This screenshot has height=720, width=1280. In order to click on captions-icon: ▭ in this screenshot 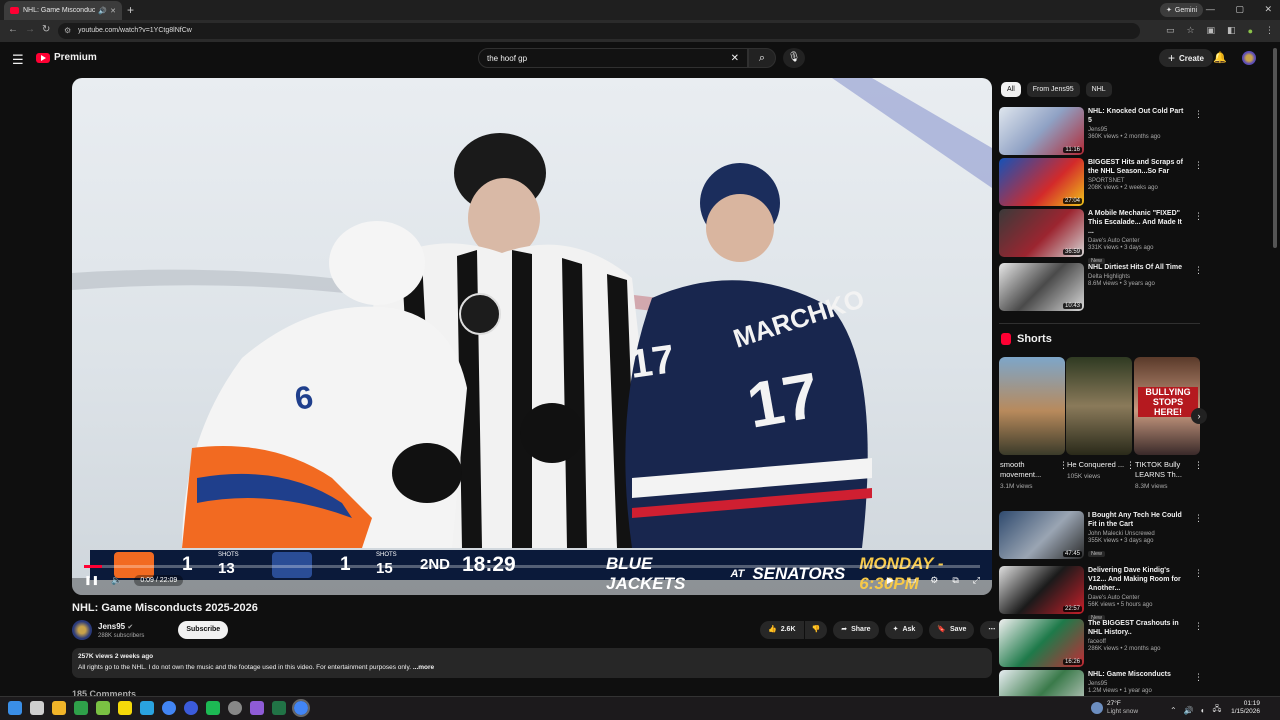, I will do `click(912, 580)`.